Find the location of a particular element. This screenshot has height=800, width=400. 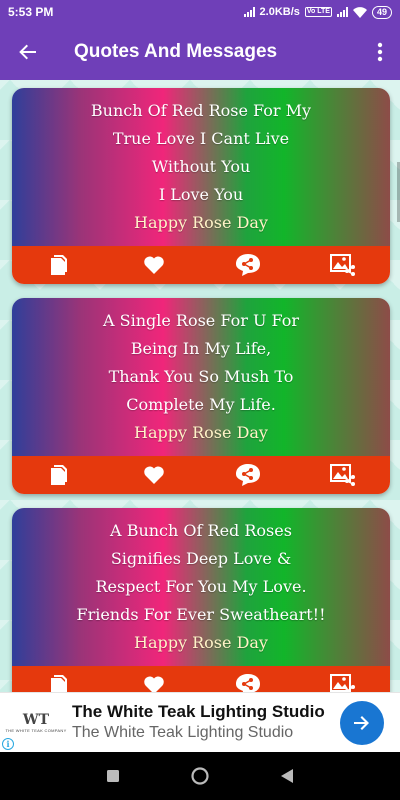

more-vert-icon is located at coordinates (380, 52).